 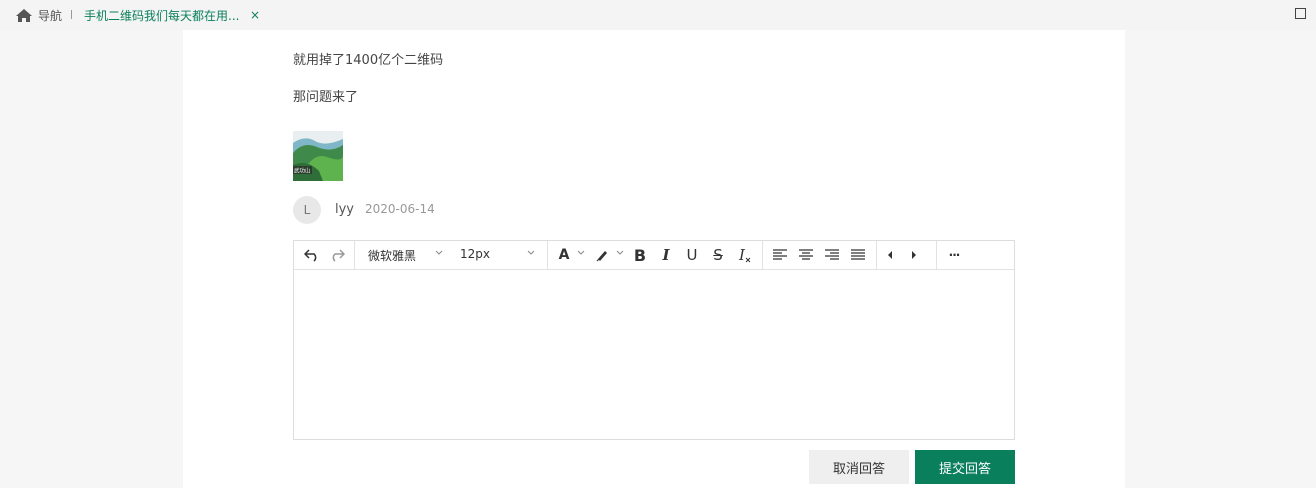 I want to click on post-date: 2020-06-14, so click(x=400, y=209).